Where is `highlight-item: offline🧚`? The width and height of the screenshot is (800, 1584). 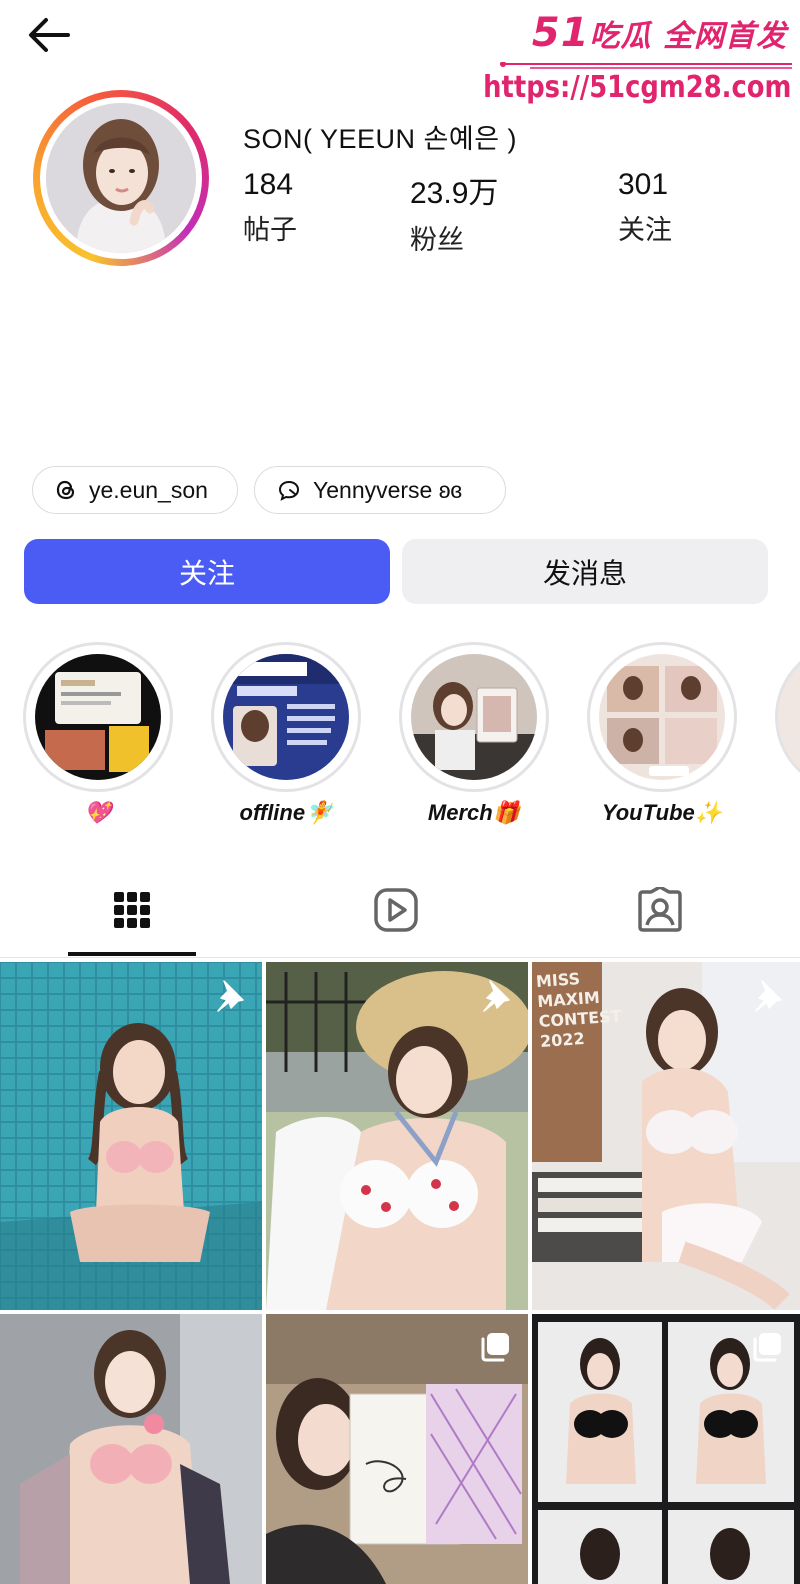
highlight-item: offline🧚 is located at coordinates (286, 734).